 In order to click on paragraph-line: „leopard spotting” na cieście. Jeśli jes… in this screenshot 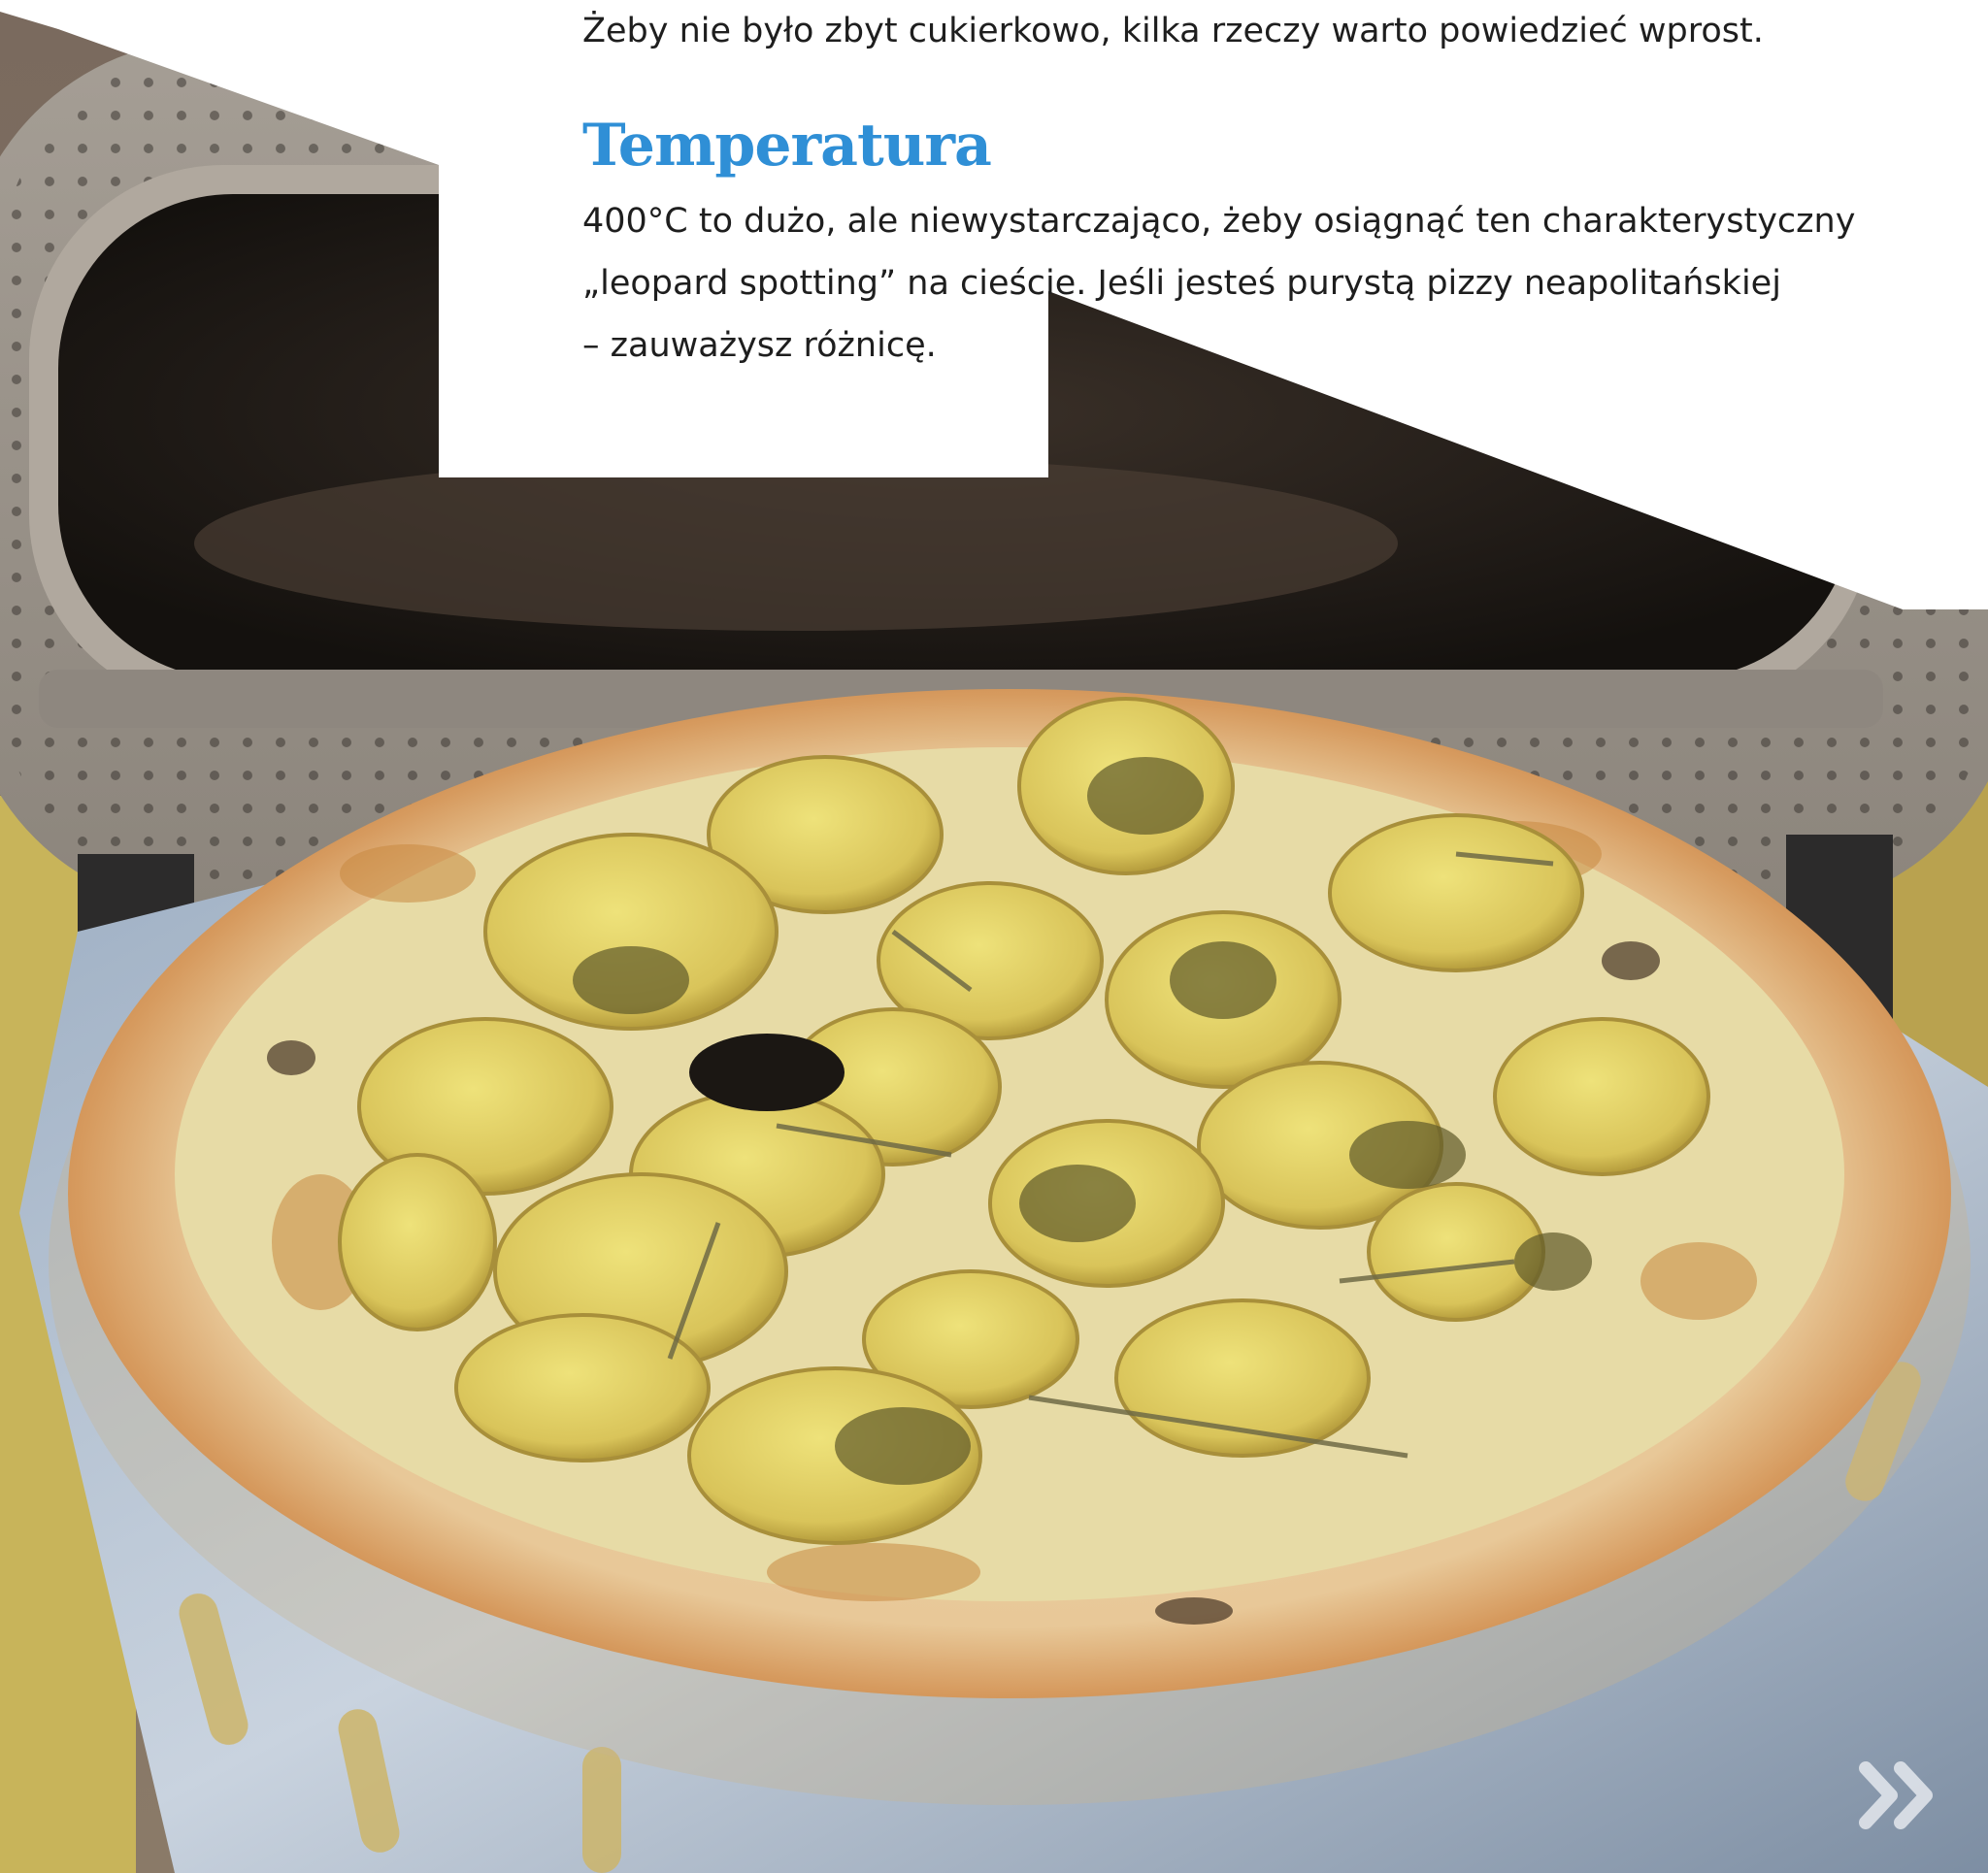, I will do `click(1182, 283)`.